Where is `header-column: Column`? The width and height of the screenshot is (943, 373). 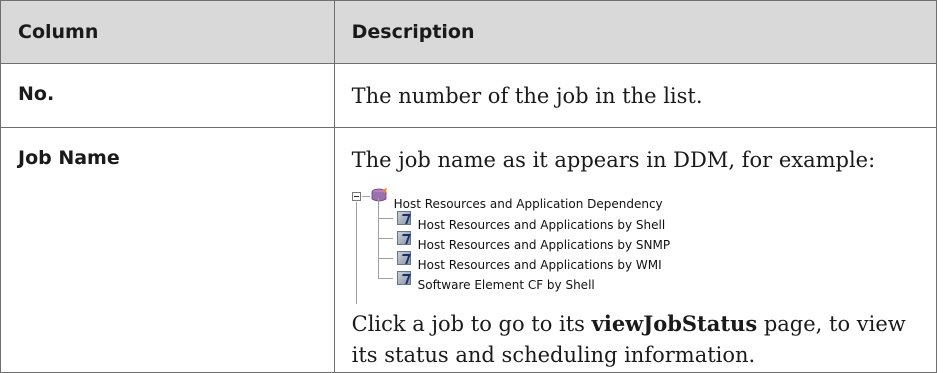 header-column: Column is located at coordinates (167, 32).